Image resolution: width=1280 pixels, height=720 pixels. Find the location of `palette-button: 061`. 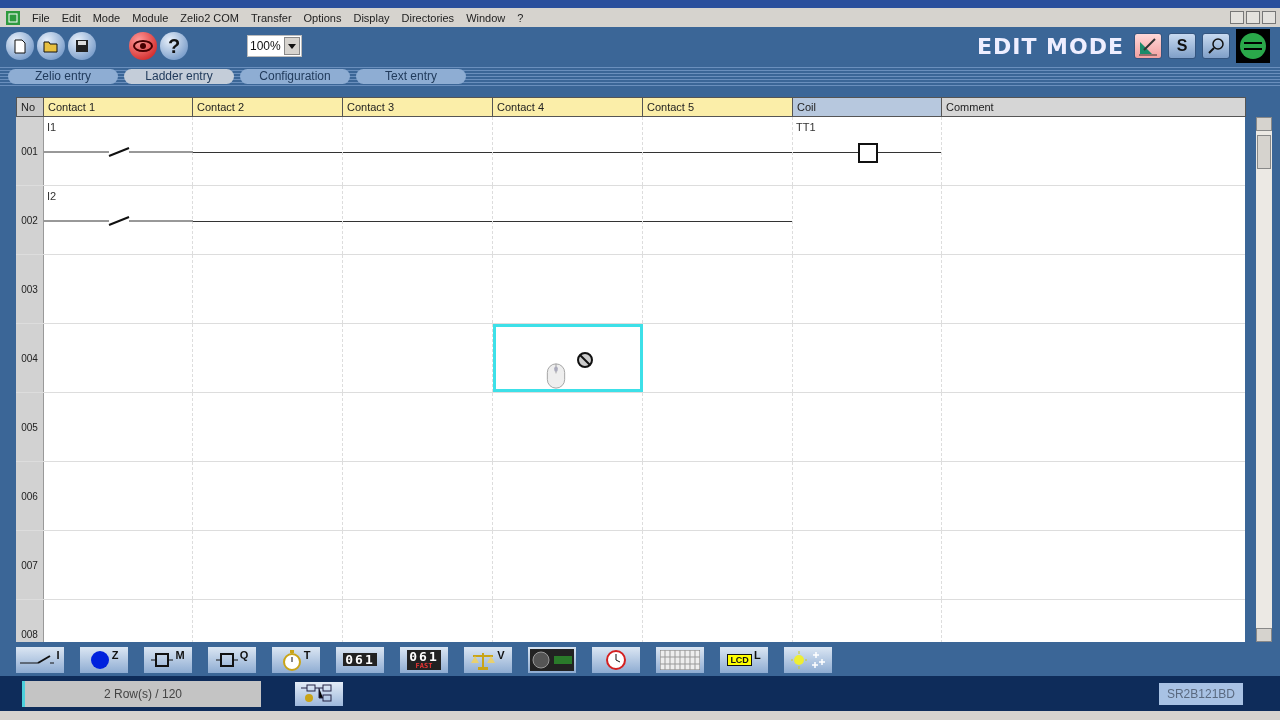

palette-button: 061 is located at coordinates (360, 659).